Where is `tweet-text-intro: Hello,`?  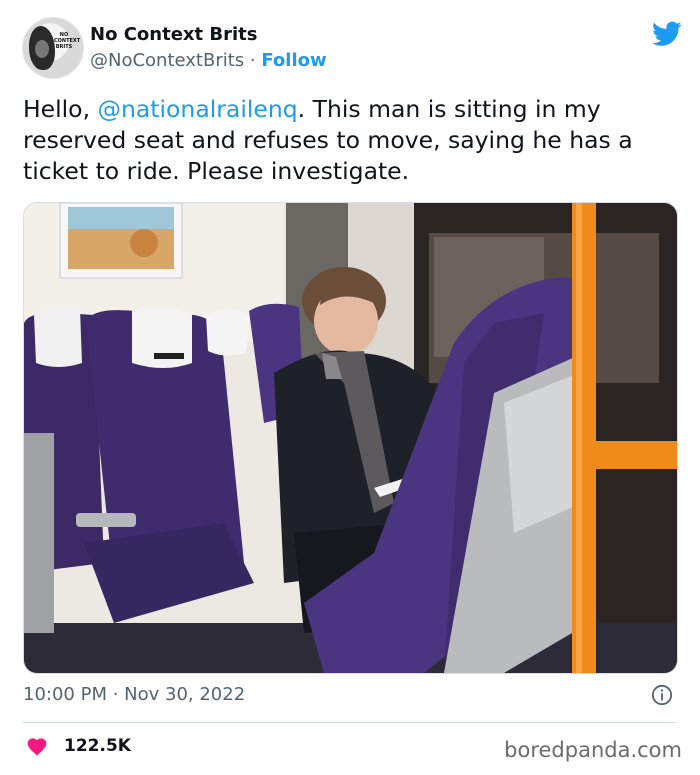
tweet-text-intro: Hello, is located at coordinates (60, 109).